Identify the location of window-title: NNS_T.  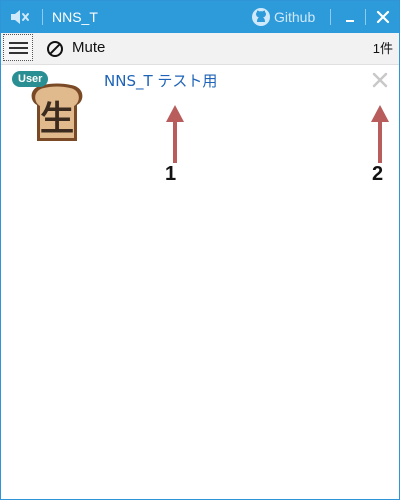
(75, 17).